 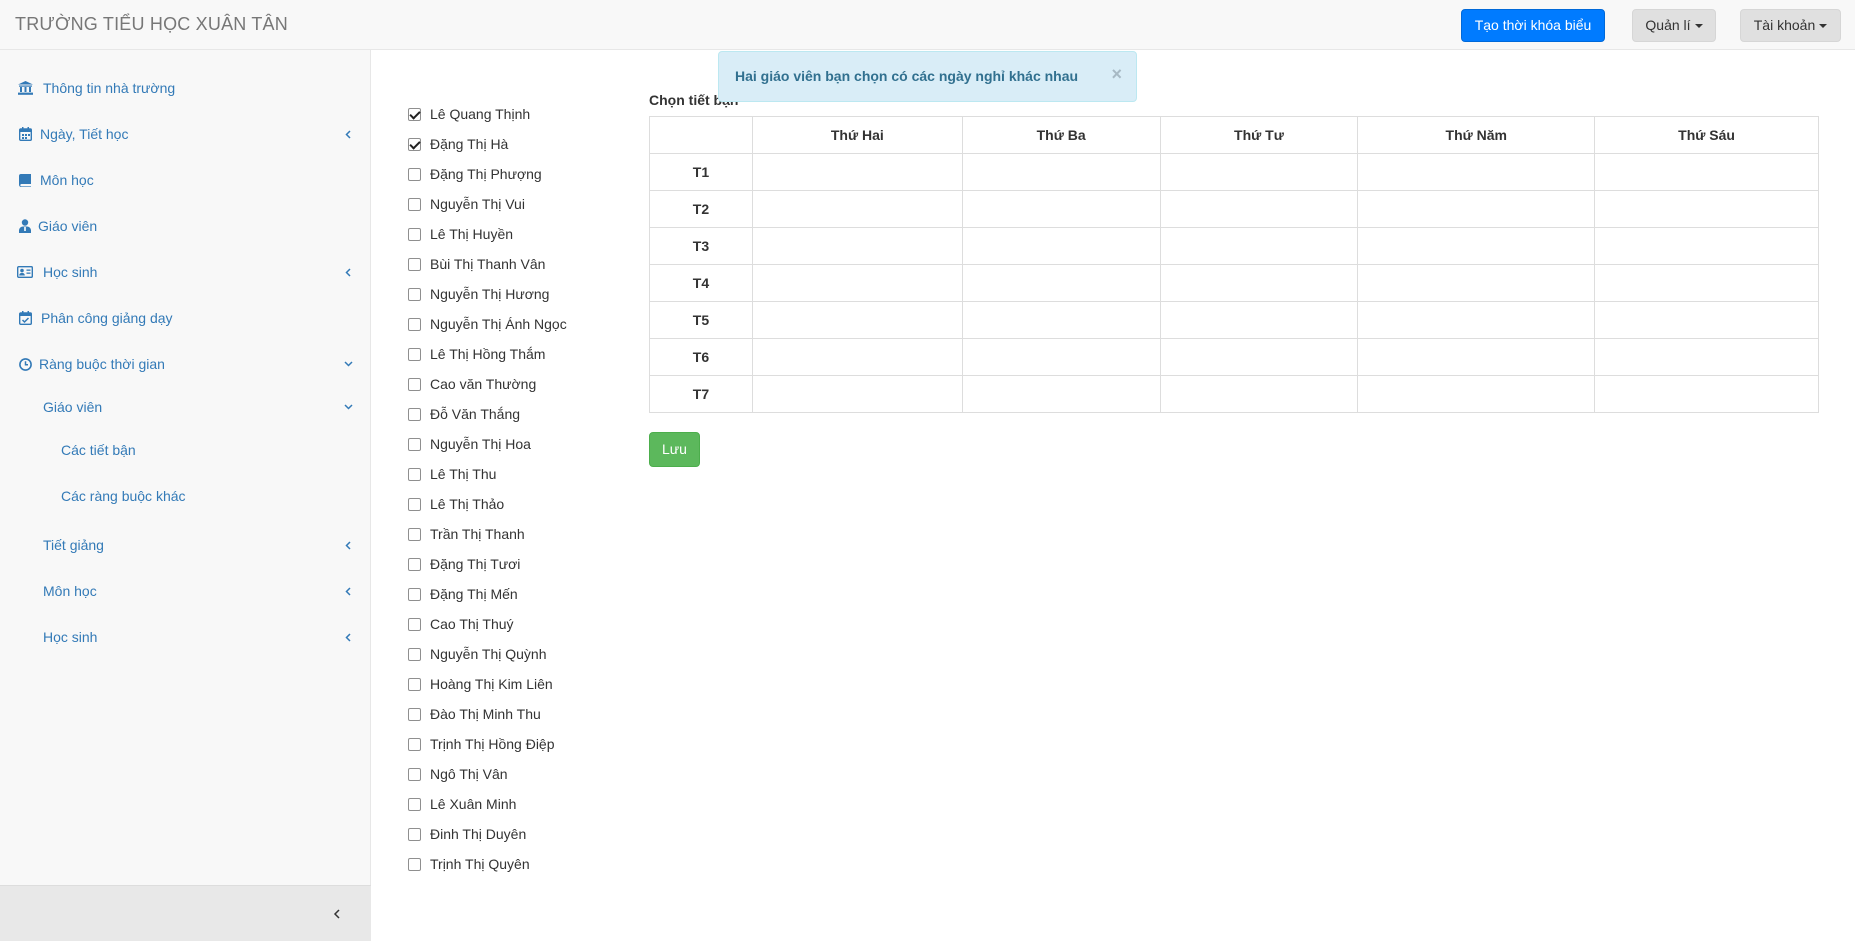 What do you see at coordinates (508, 444) in the screenshot?
I see `teacher-checkbox-row: Nguyễn Thị Hoa` at bounding box center [508, 444].